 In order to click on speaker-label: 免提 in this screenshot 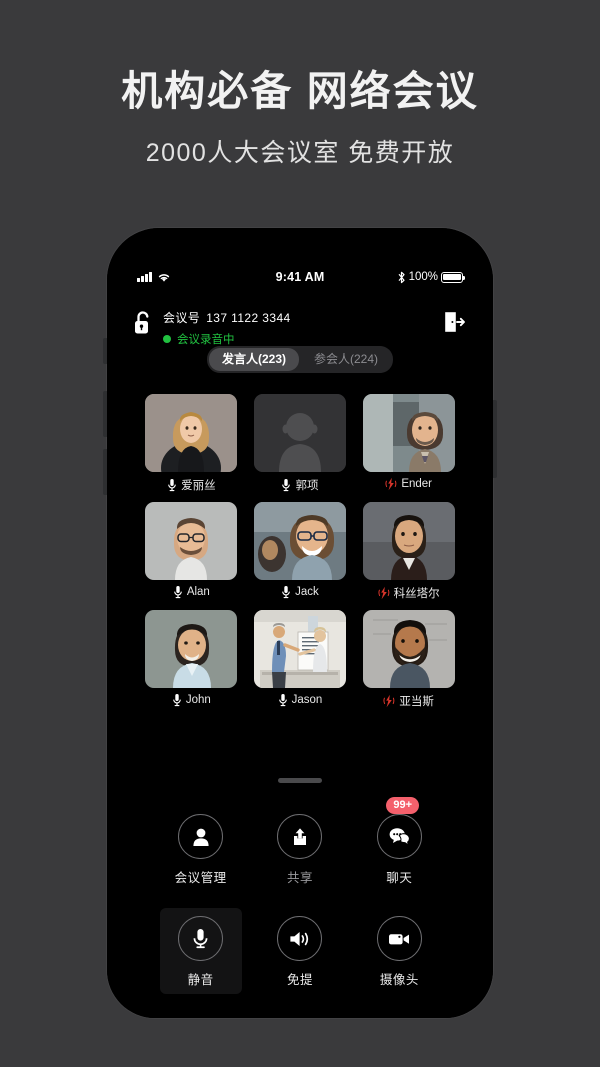, I will do `click(299, 980)`.